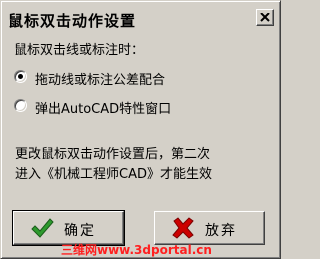 The image size is (320, 259). Describe the element at coordinates (113, 154) in the screenshot. I see `notice-line: 更改鼠标双击动作设置后，第二次` at that location.